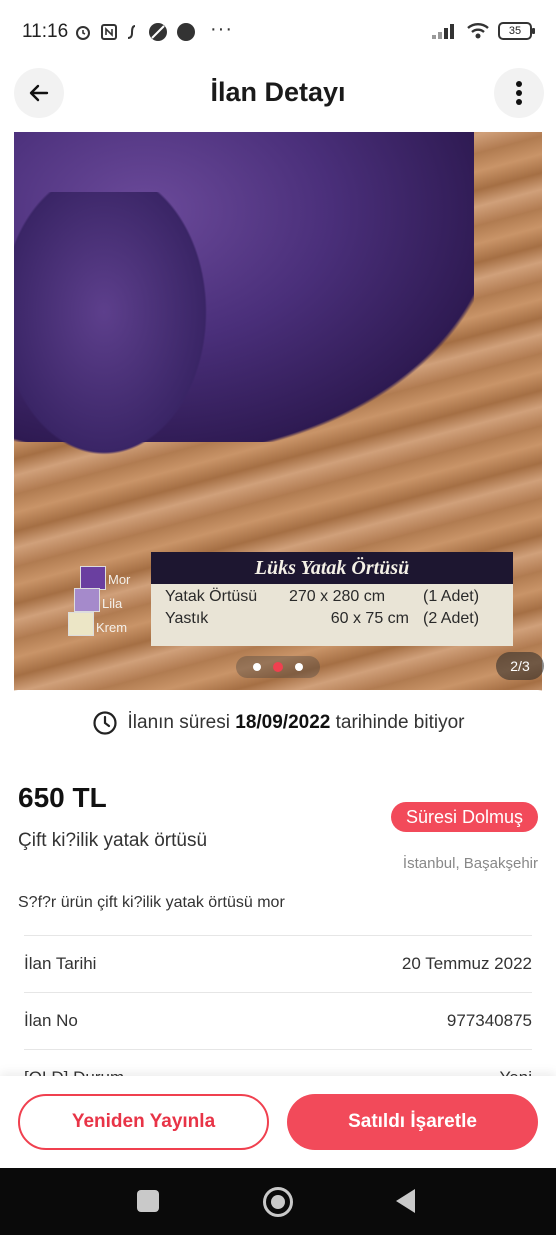 The height and width of the screenshot is (1235, 556). Describe the element at coordinates (278, 963) in the screenshot. I see `detail-row-date: İlan Tarihi 20 Temmuz 2022` at that location.